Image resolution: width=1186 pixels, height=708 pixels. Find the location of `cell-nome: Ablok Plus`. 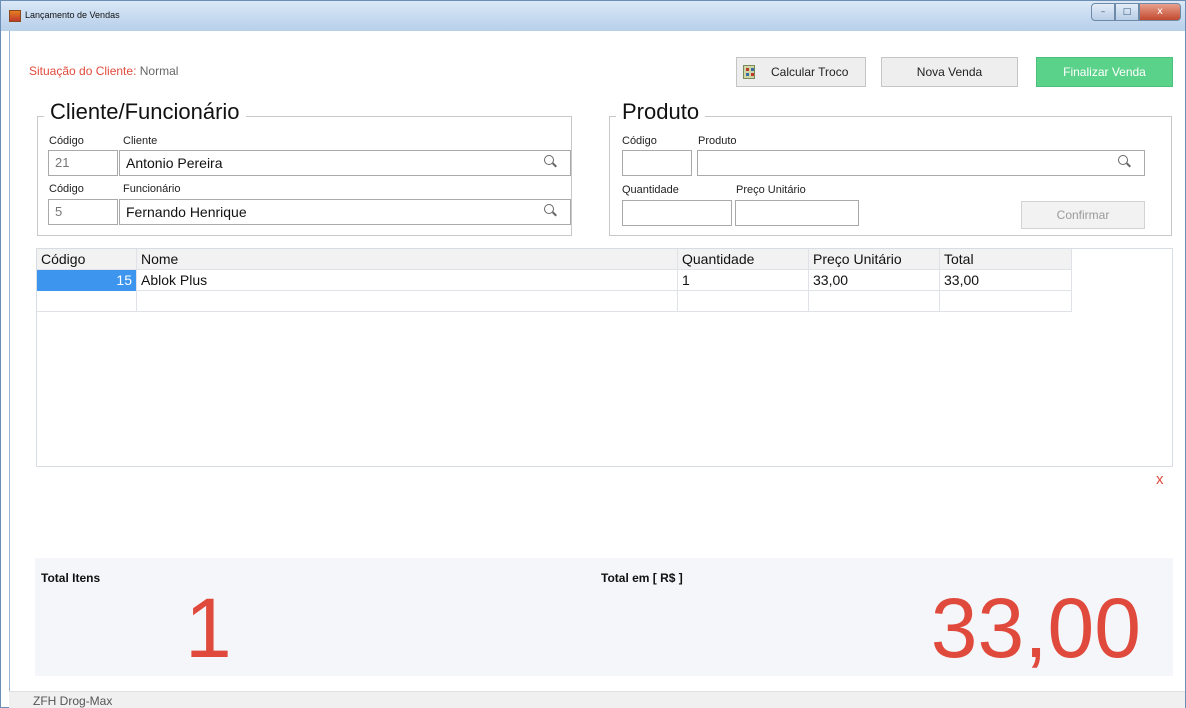

cell-nome: Ablok Plus is located at coordinates (407, 280).